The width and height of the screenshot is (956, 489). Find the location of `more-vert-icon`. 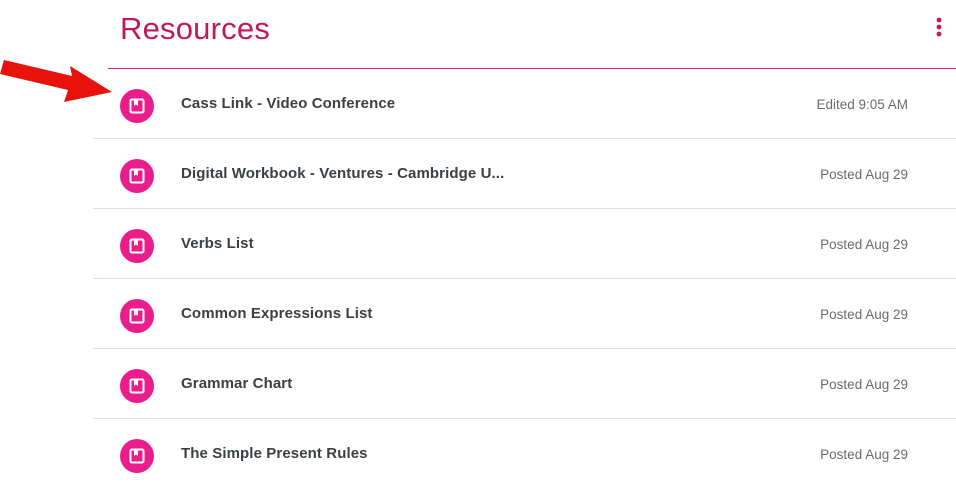

more-vert-icon is located at coordinates (939, 27).